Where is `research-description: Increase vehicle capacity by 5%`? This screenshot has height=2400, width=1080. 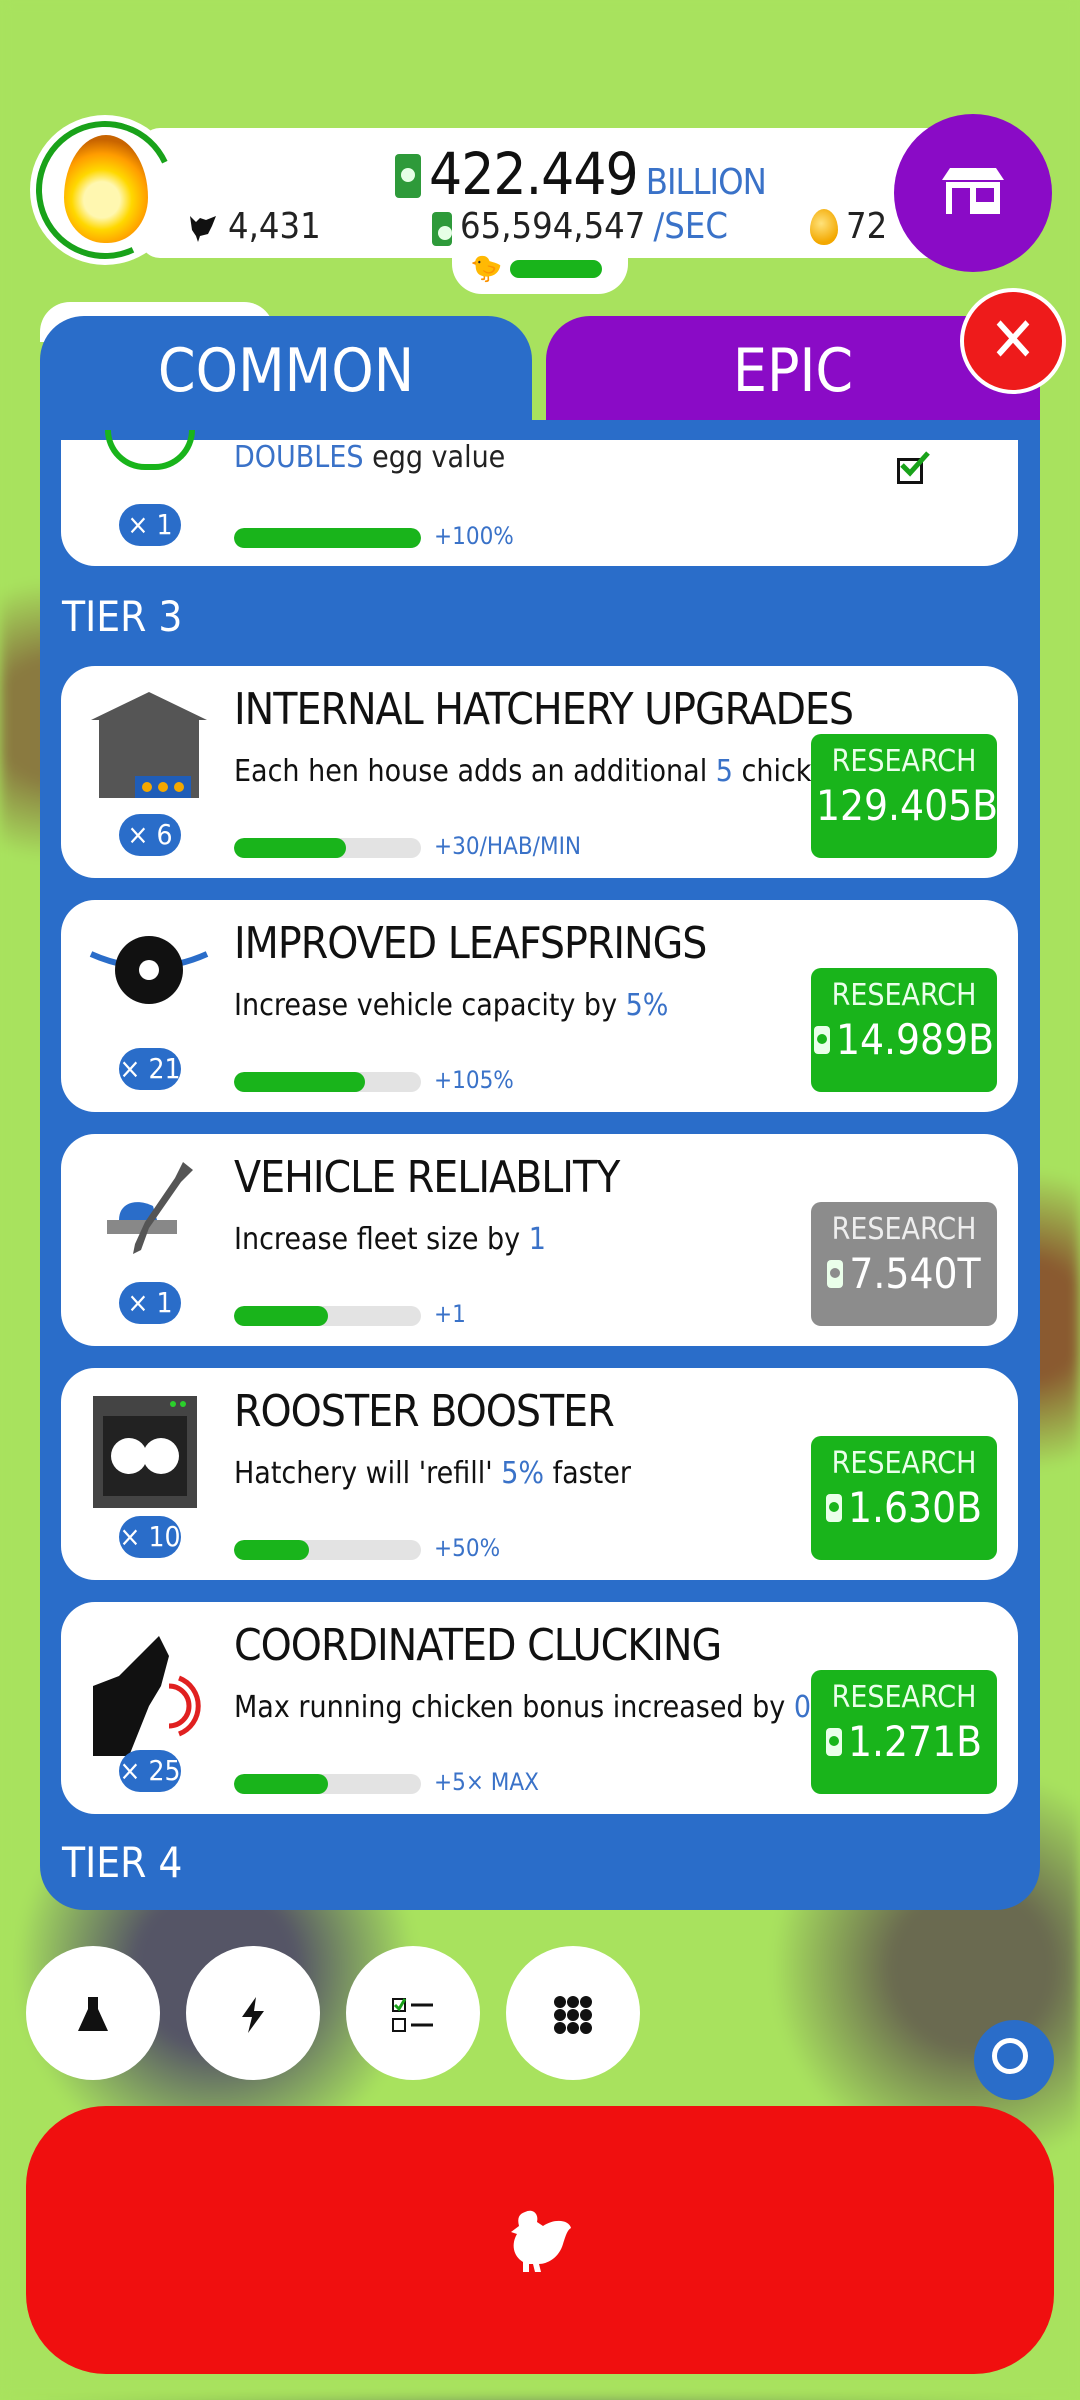
research-description: Increase vehicle capacity by 5% is located at coordinates (451, 1005).